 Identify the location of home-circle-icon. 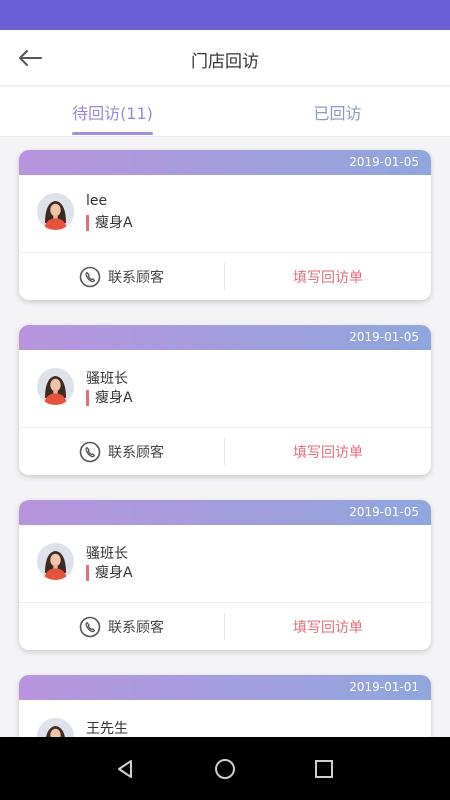
(225, 769).